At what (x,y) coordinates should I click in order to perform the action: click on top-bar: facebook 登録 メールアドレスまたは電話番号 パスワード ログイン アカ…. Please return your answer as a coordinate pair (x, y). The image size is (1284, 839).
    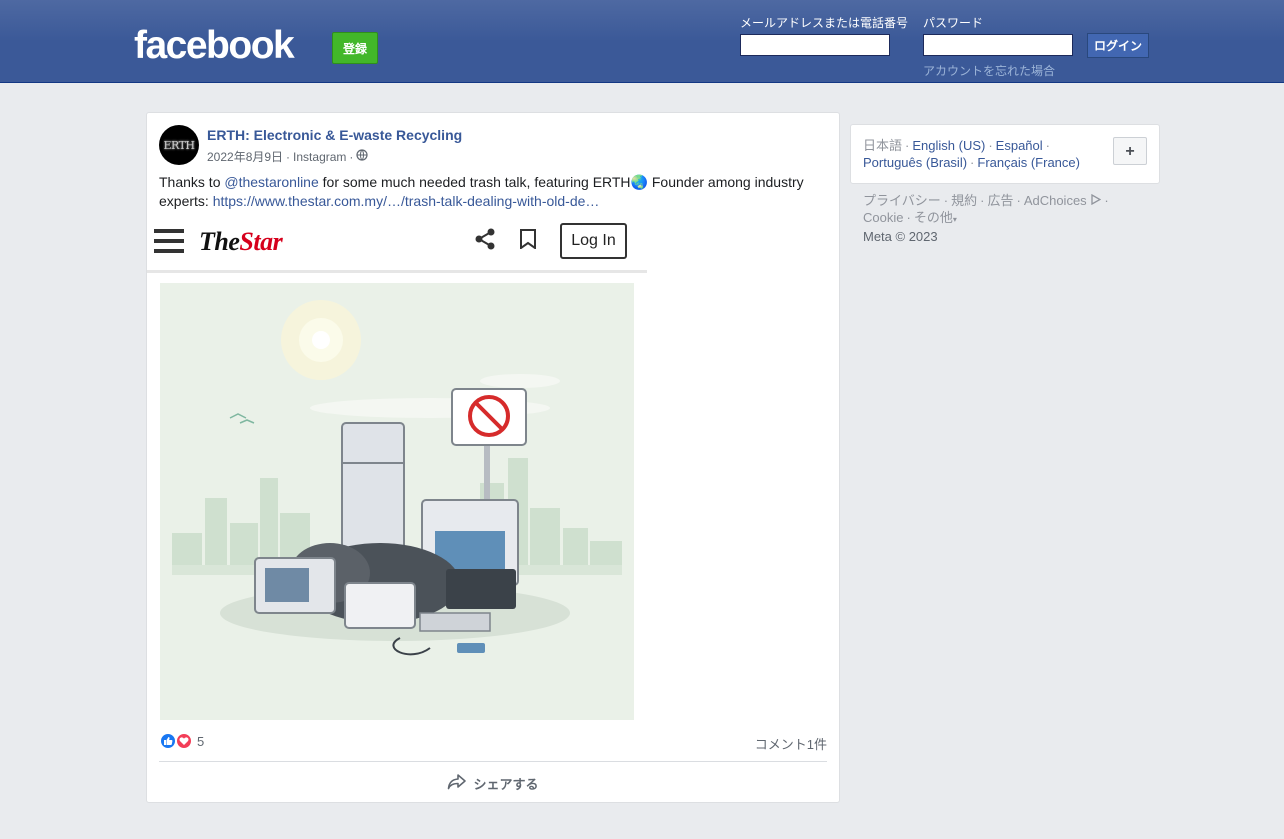
    Looking at the image, I should click on (642, 41).